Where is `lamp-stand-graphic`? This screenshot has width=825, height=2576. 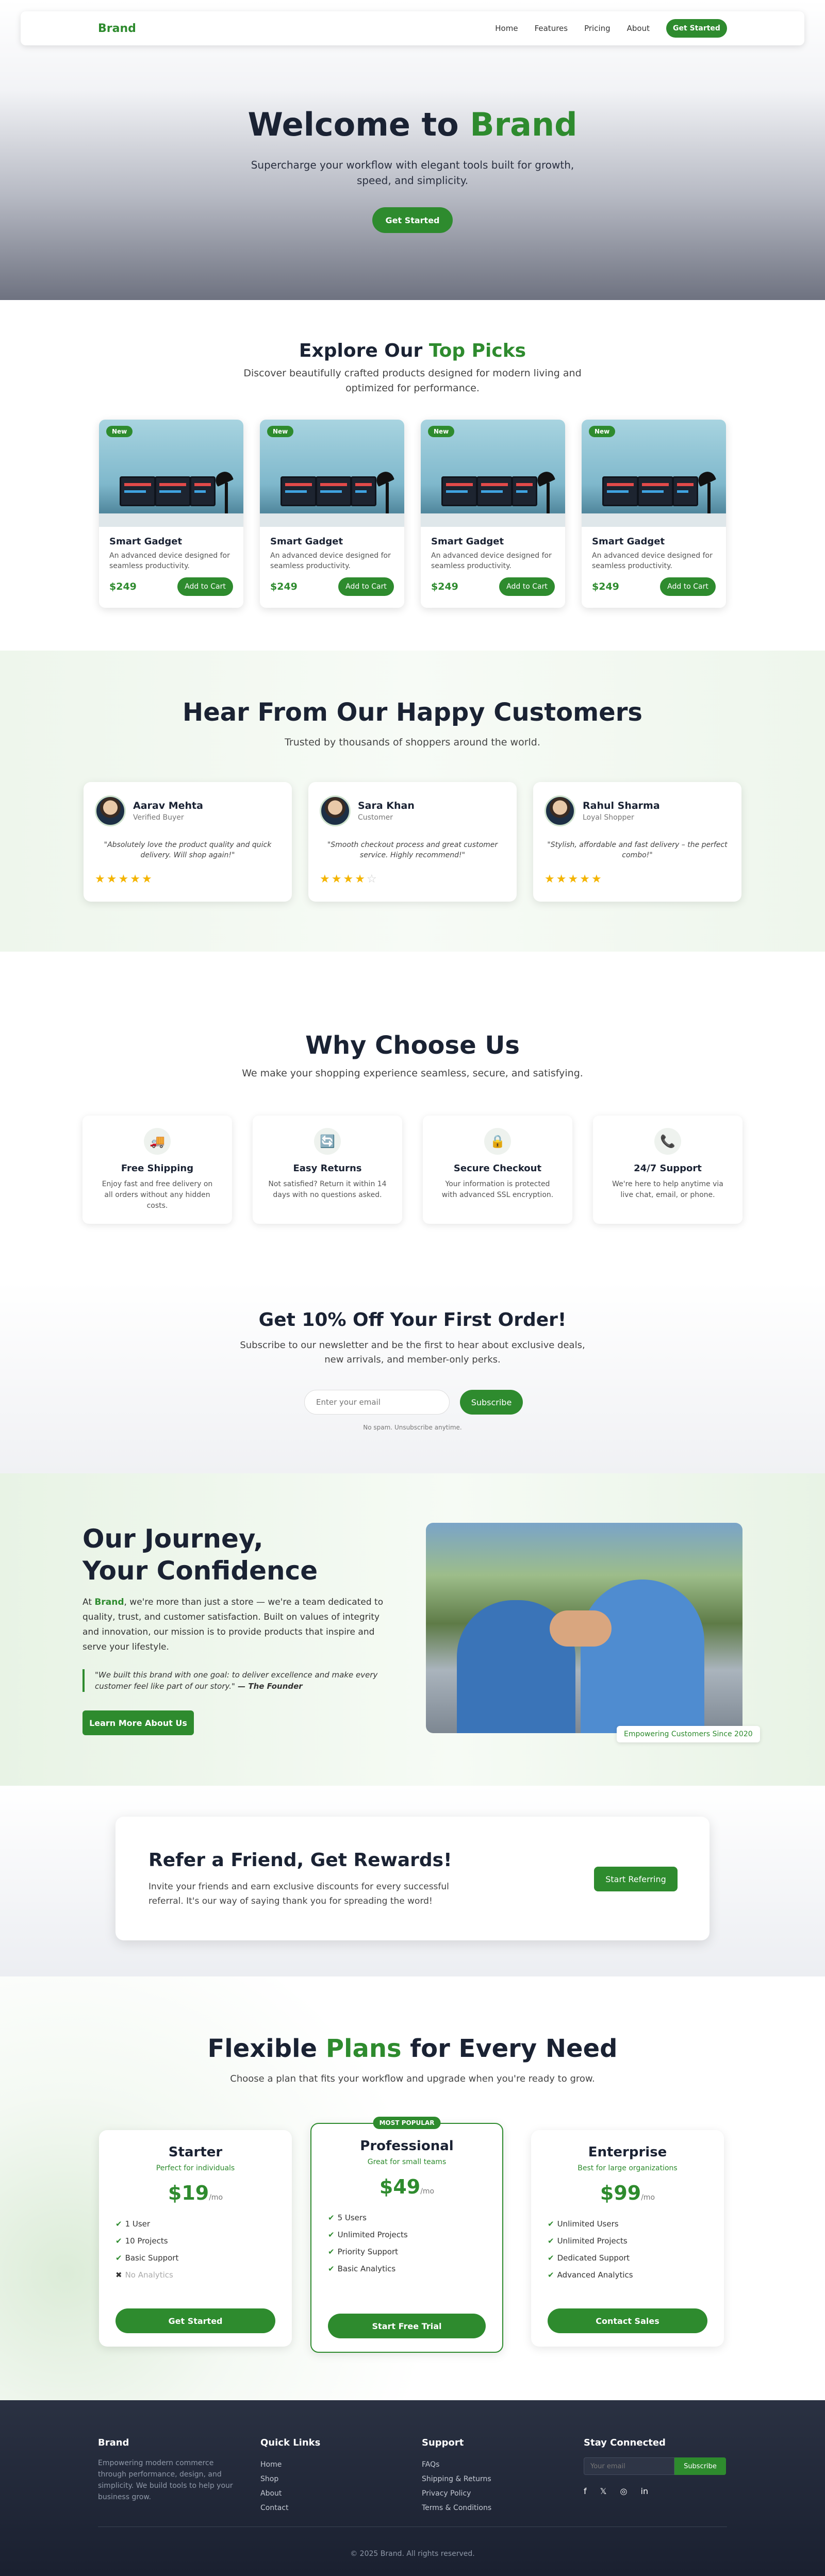 lamp-stand-graphic is located at coordinates (387, 498).